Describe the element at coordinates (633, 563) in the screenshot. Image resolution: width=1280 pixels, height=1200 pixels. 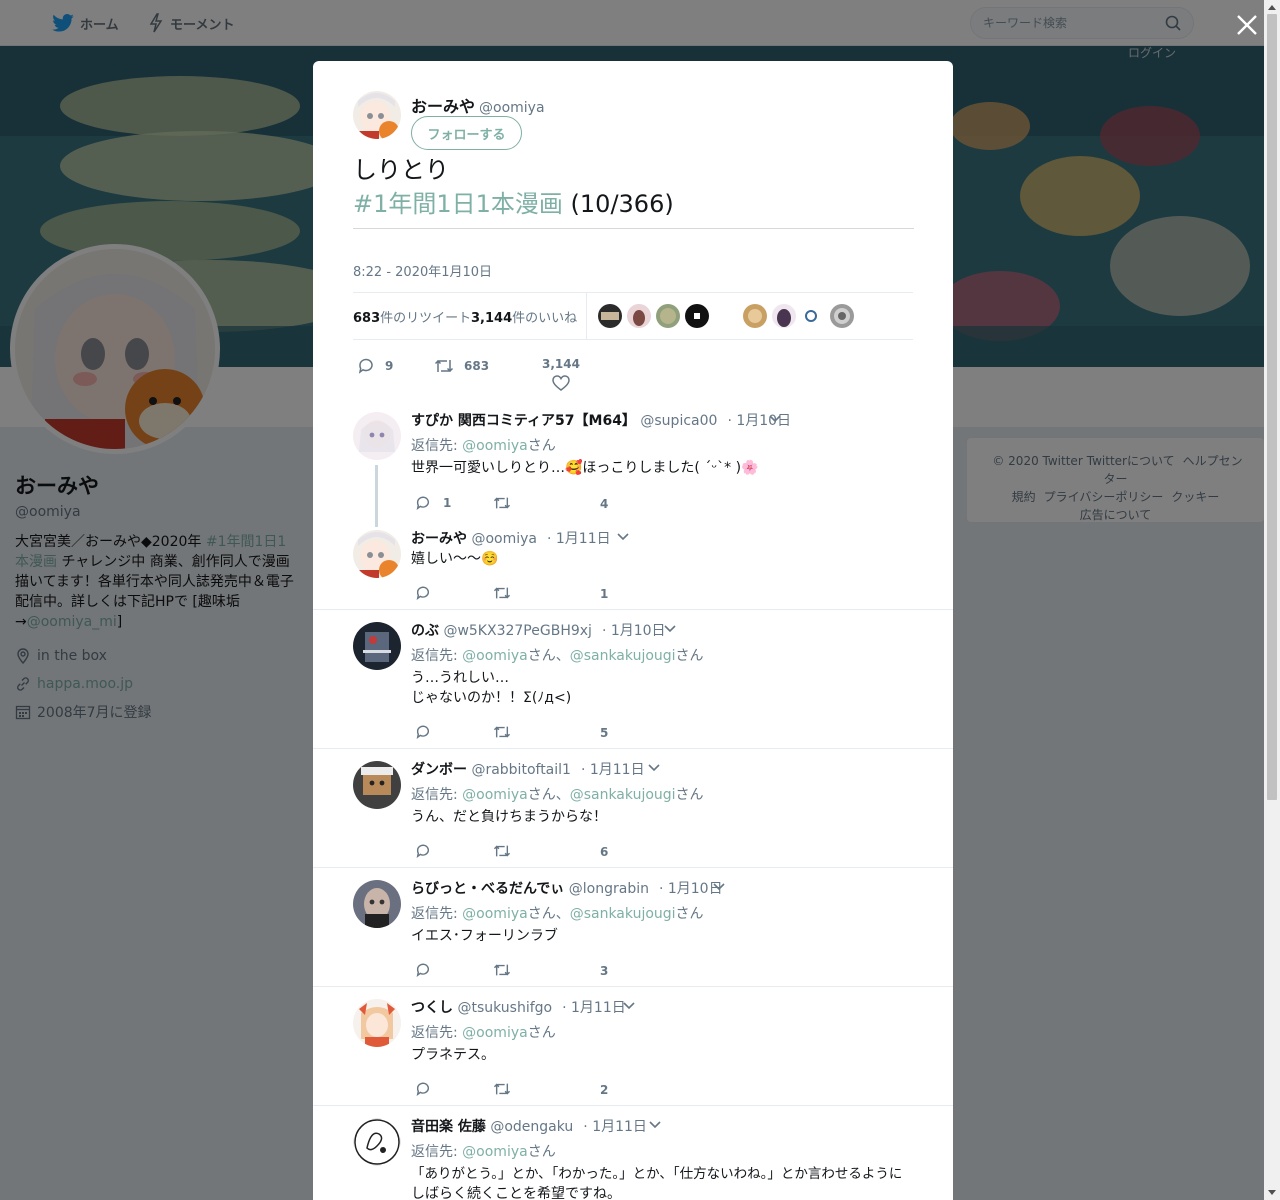
I see `reply-tweet: おーみや @oomiya · 1月11日 嬉しい〜〜☺️ 1` at that location.